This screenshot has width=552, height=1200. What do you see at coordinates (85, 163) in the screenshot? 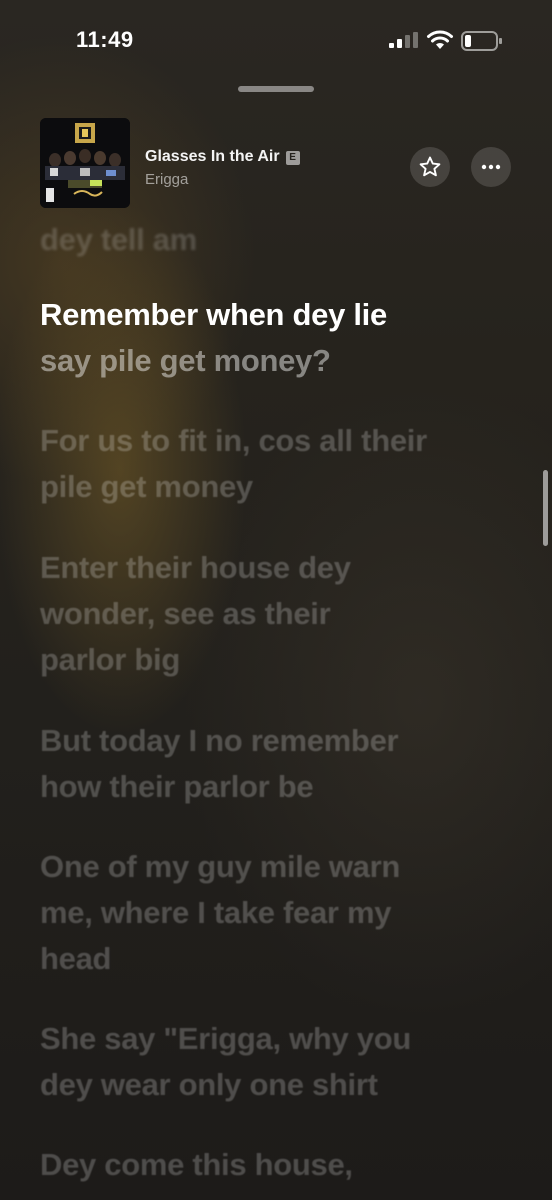
I see `album-artwork` at bounding box center [85, 163].